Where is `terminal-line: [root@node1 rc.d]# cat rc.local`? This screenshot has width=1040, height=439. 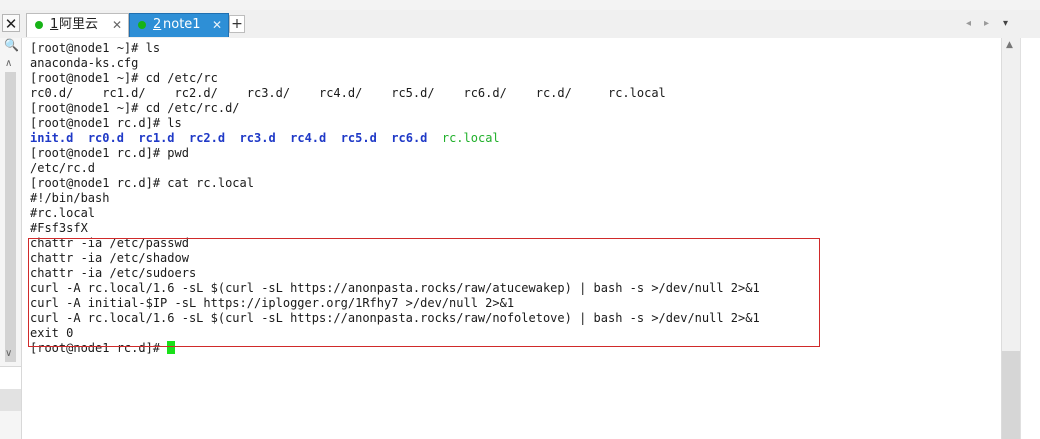 terminal-line: [root@node1 rc.d]# cat rc.local is located at coordinates (142, 183).